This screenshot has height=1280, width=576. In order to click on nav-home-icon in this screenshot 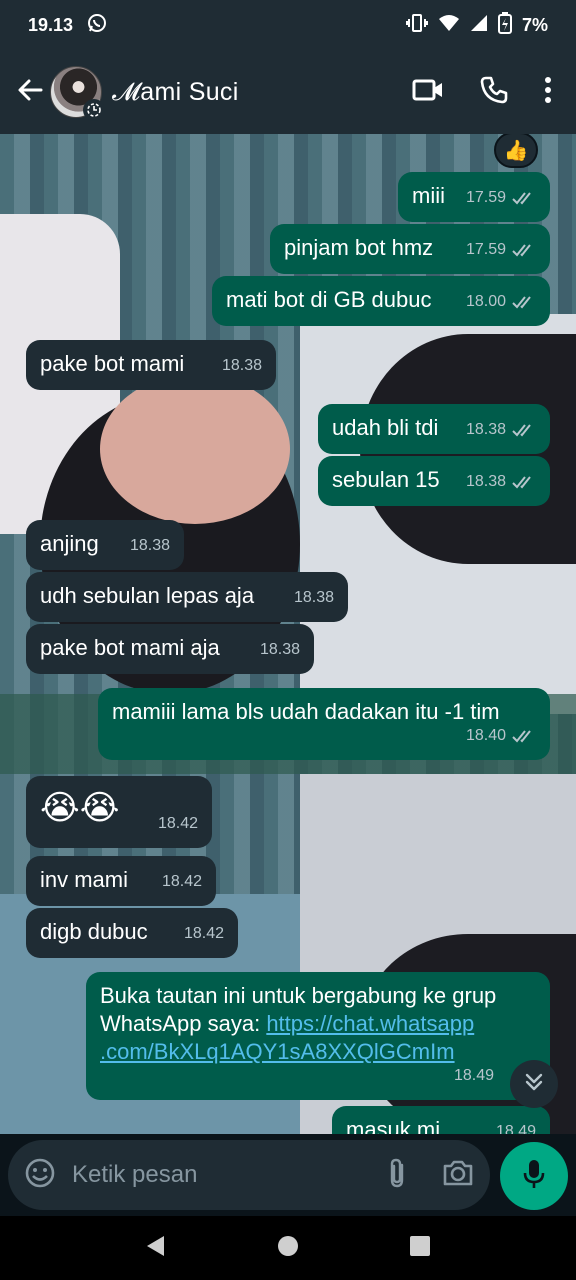, I will do `click(288, 1248)`.